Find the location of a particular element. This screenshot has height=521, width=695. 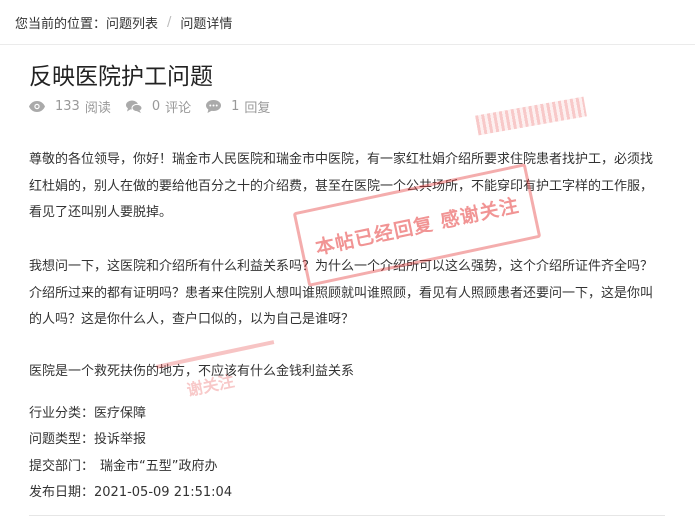

views-stat: 133 阅读 is located at coordinates (70, 106).